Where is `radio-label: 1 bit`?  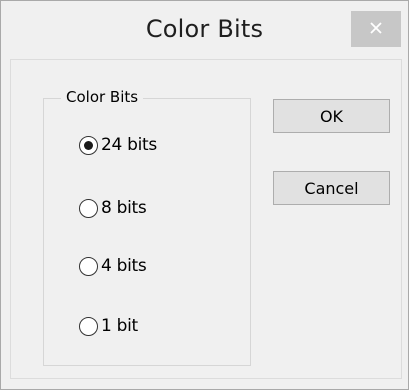
radio-label: 1 bit is located at coordinates (119, 326).